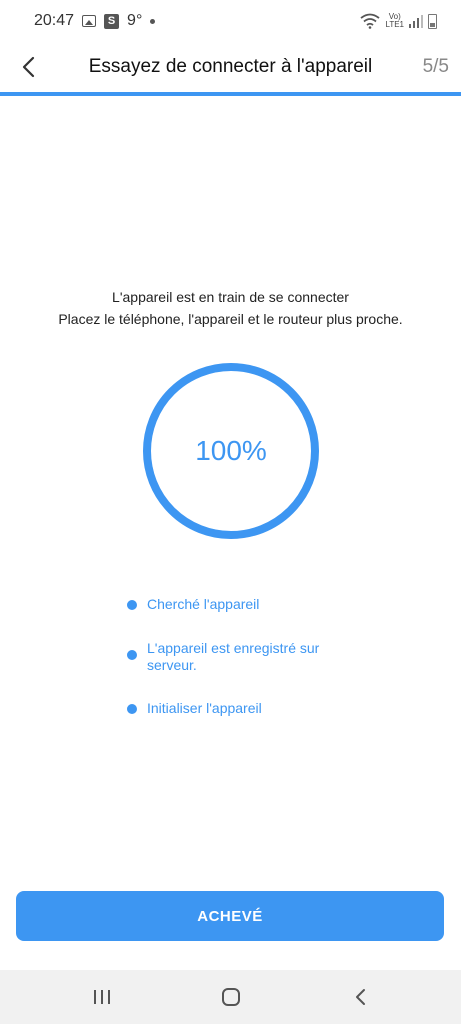 This screenshot has width=461, height=1024. I want to click on recent-apps-button, so click(102, 997).